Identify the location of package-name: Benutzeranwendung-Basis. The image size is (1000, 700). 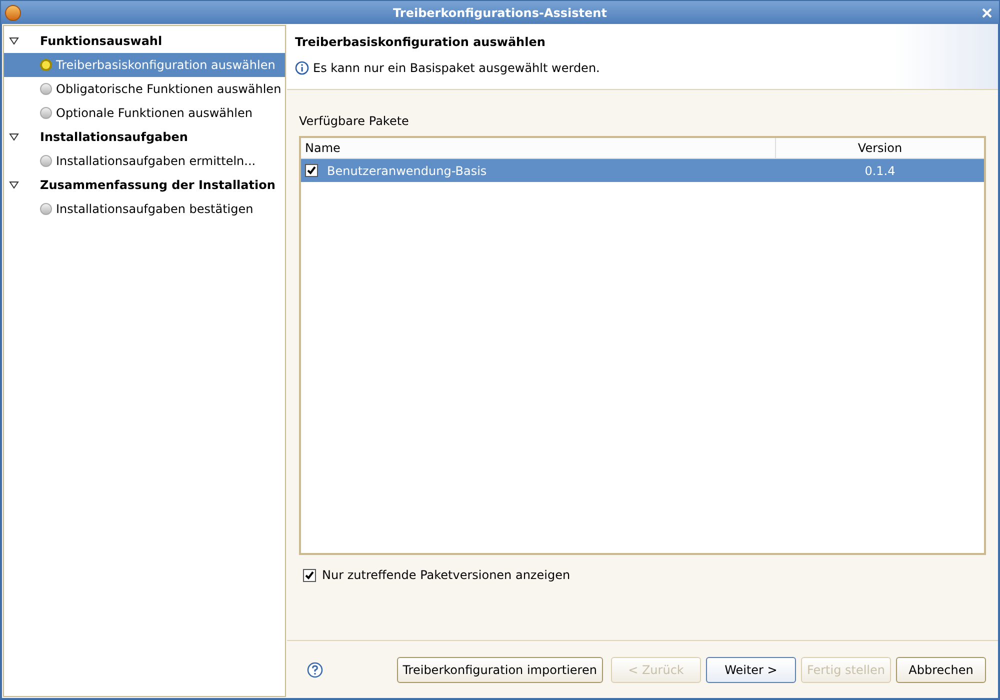
(407, 171).